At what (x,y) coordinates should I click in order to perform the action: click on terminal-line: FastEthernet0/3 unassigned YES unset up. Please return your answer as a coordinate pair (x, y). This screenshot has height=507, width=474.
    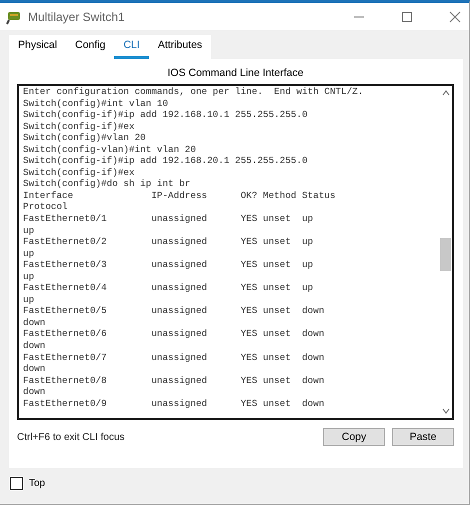
    Looking at the image, I should click on (168, 265).